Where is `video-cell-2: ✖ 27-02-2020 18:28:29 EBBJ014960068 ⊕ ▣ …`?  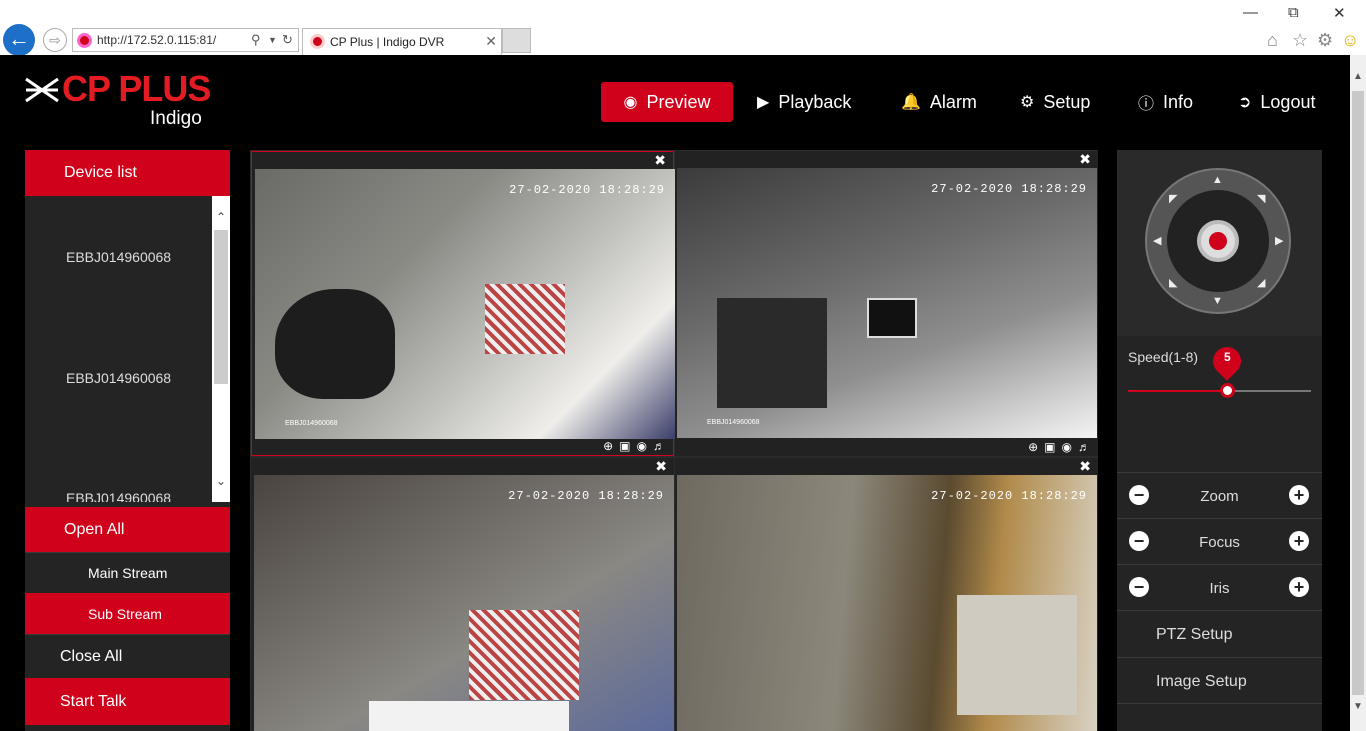 video-cell-2: ✖ 27-02-2020 18:28:29 EBBJ014960068 ⊕ ▣ … is located at coordinates (886, 303).